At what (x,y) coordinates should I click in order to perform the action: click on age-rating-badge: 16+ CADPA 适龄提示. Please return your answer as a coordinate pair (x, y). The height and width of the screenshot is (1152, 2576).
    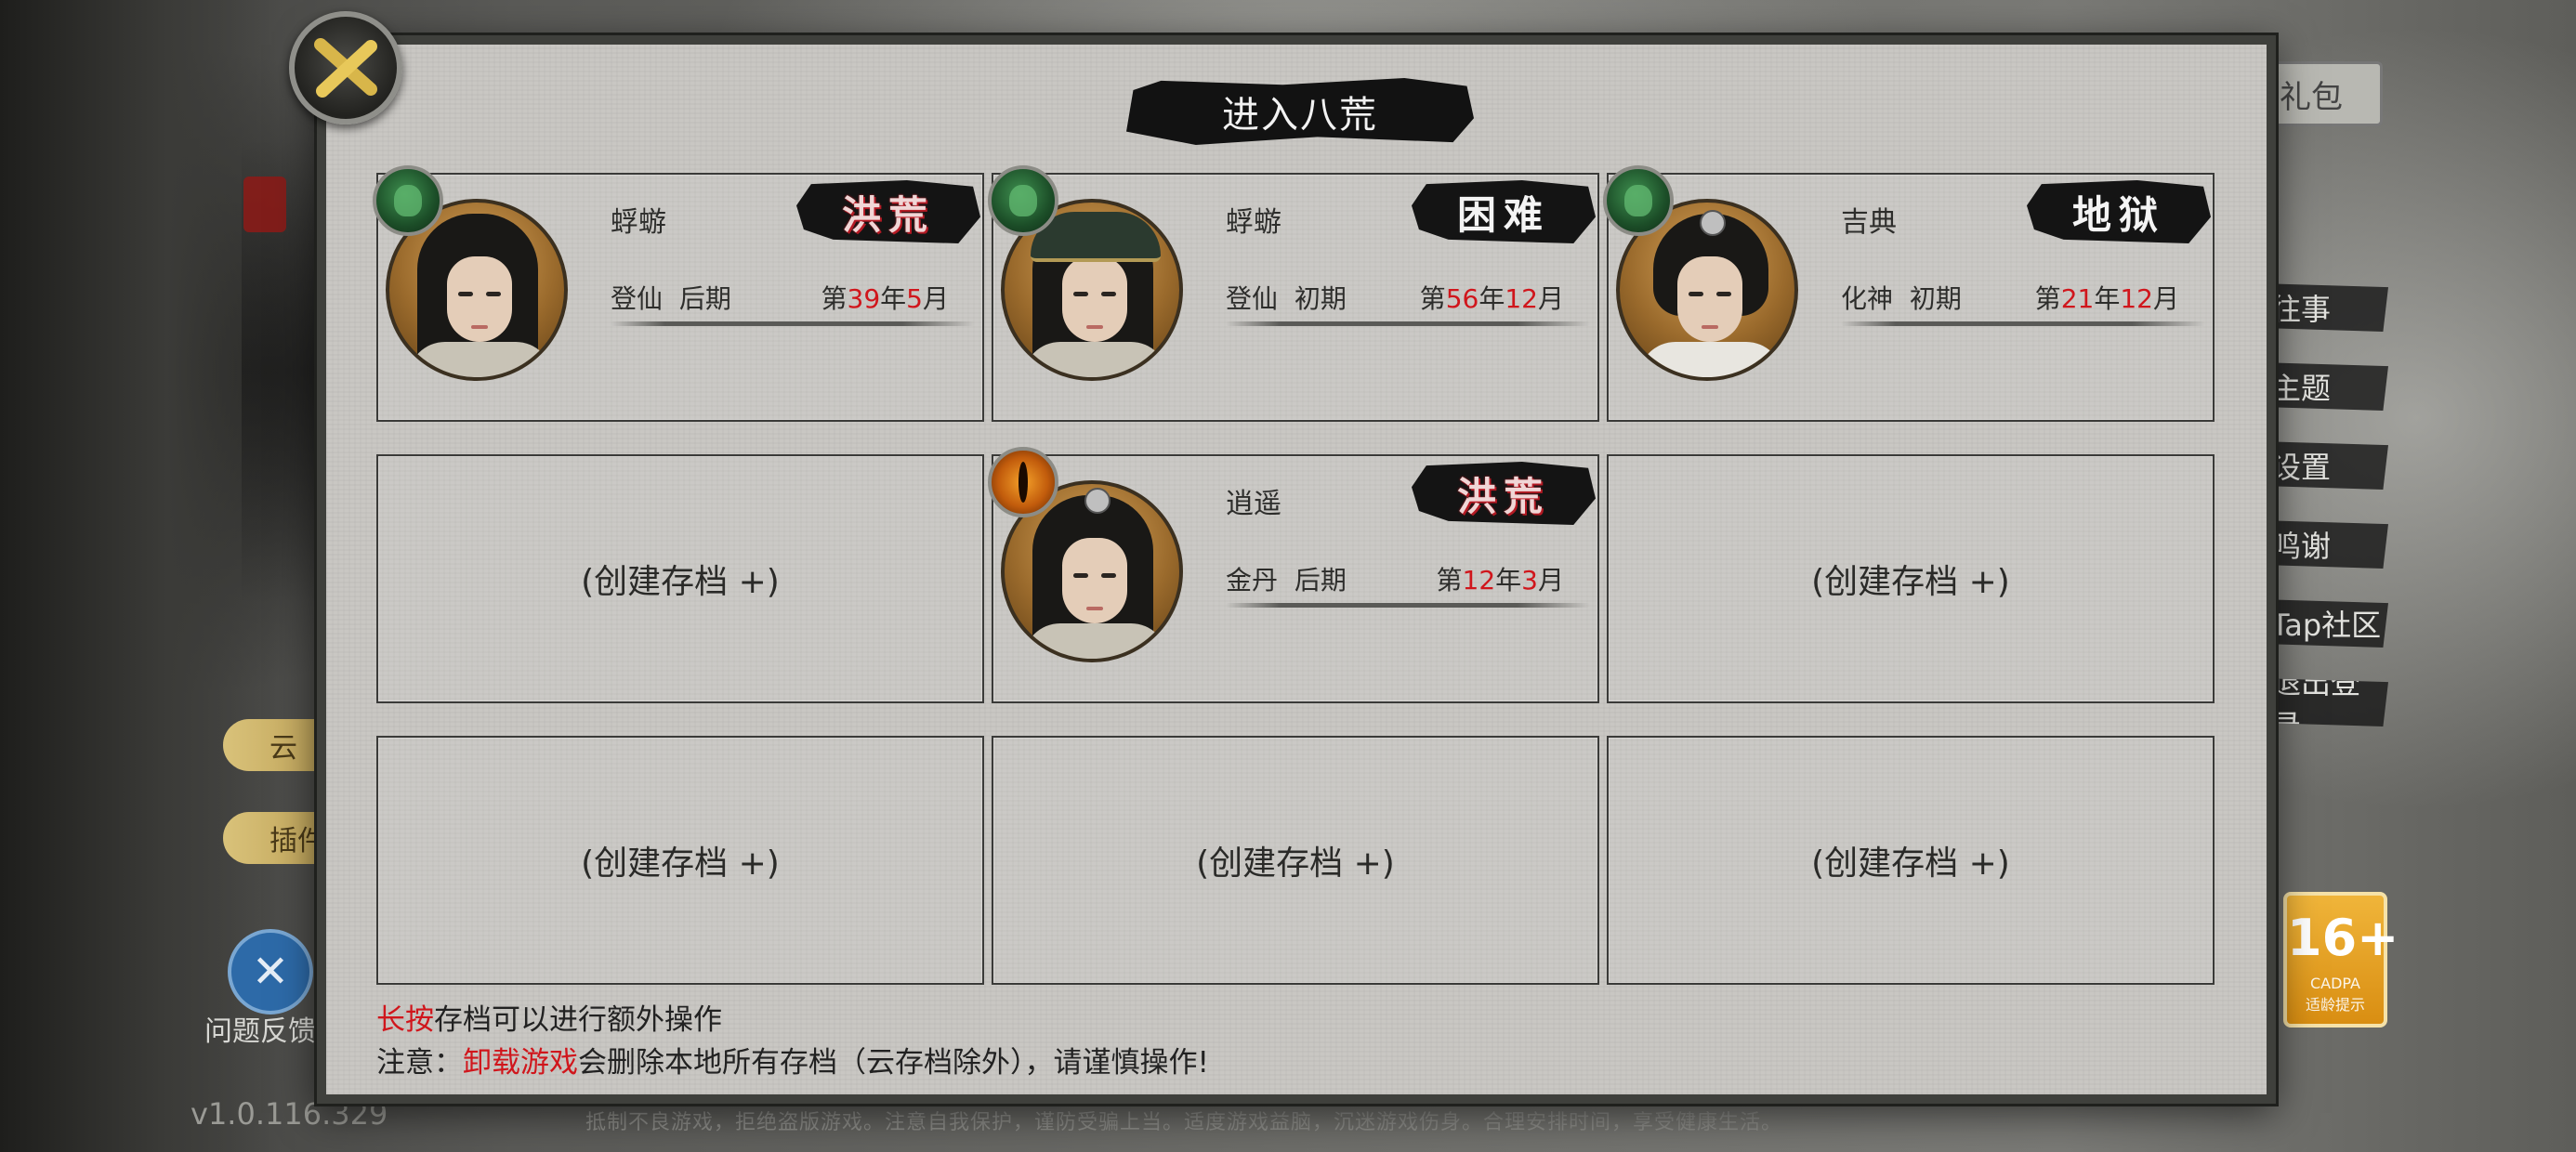
    Looking at the image, I should click on (2341, 960).